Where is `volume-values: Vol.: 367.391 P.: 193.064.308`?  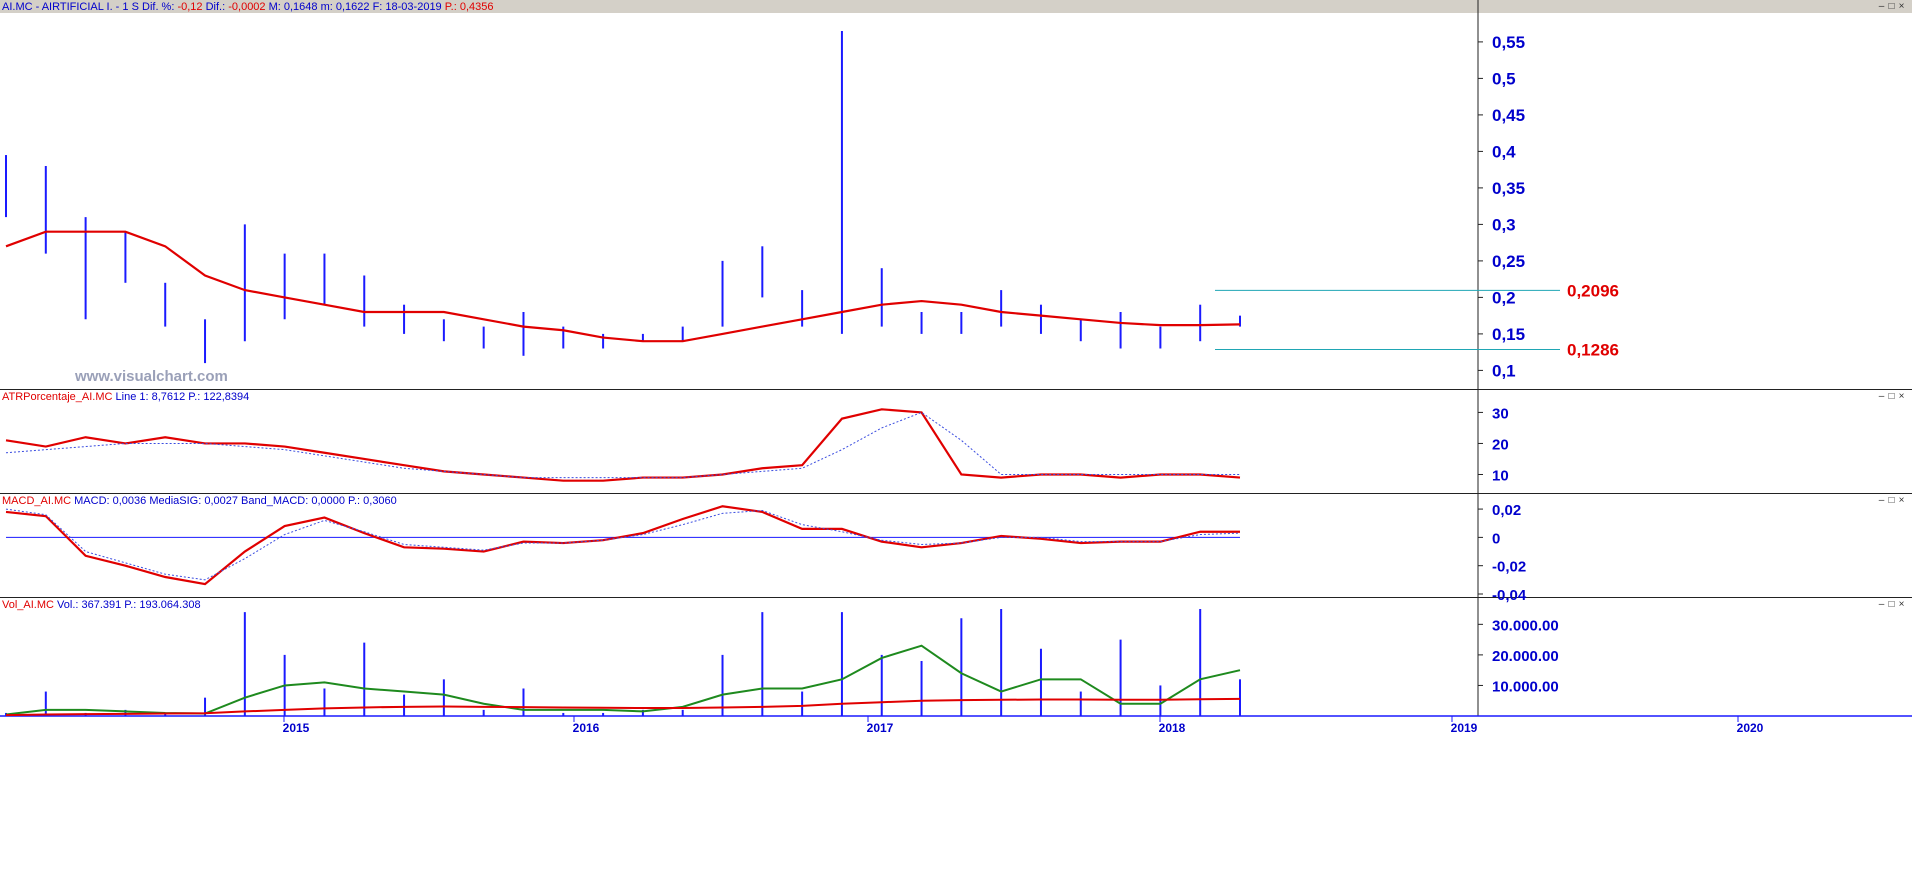
volume-values: Vol.: 367.391 P.: 193.064.308 is located at coordinates (129, 605).